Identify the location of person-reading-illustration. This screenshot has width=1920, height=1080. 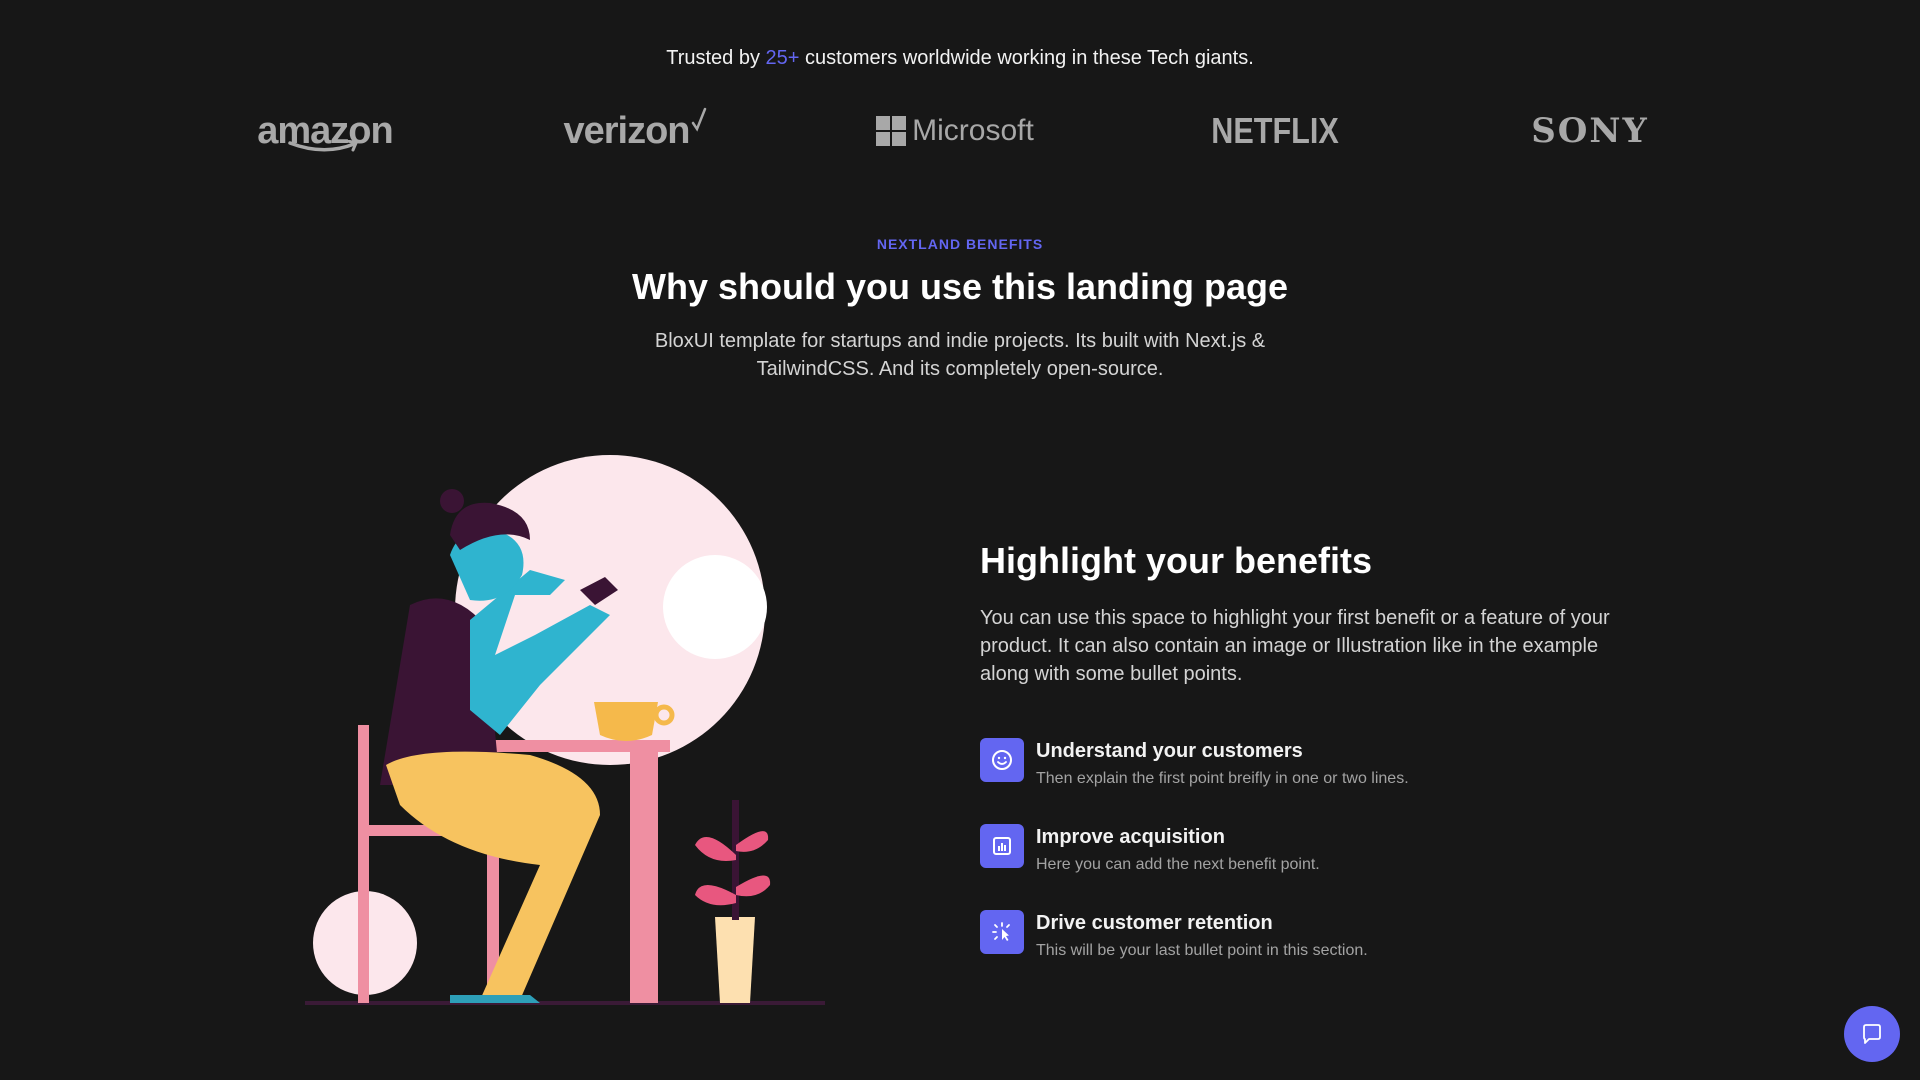
(565, 730).